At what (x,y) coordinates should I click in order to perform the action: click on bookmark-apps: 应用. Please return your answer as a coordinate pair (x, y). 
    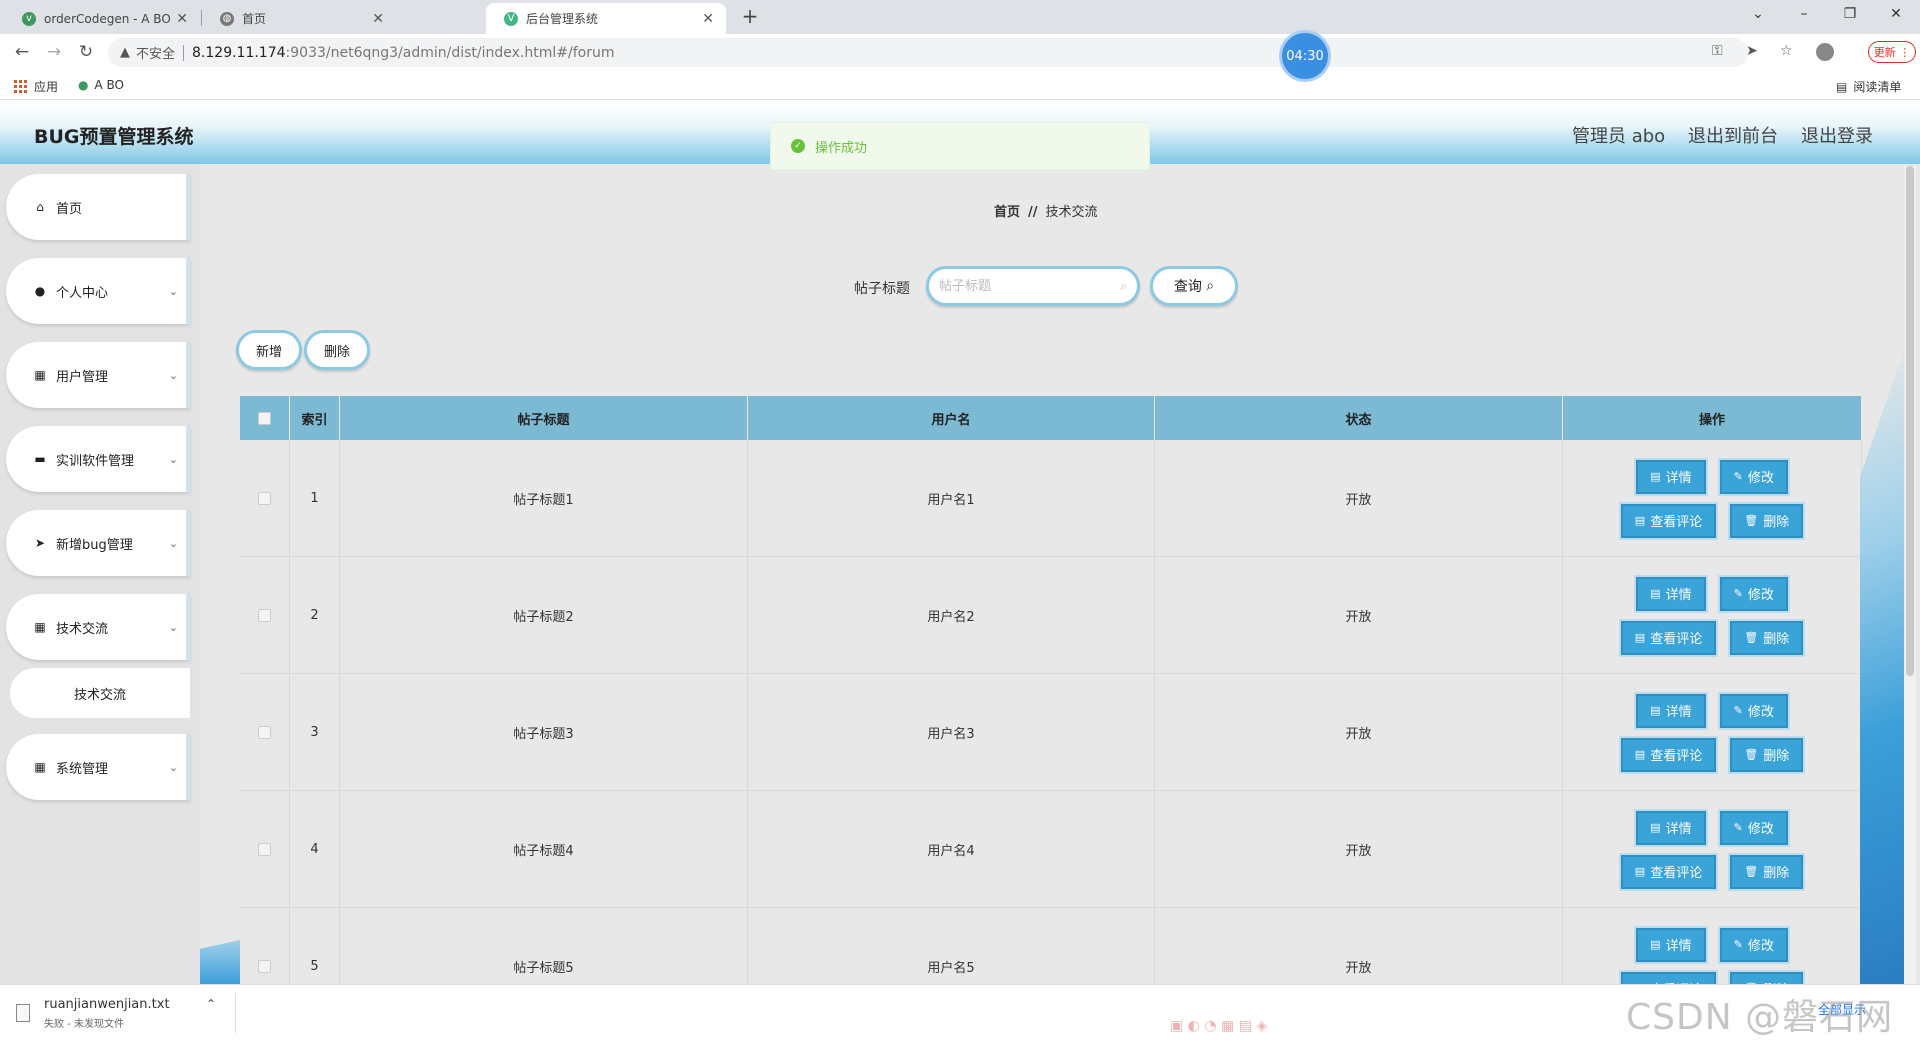
    Looking at the image, I should click on (36, 86).